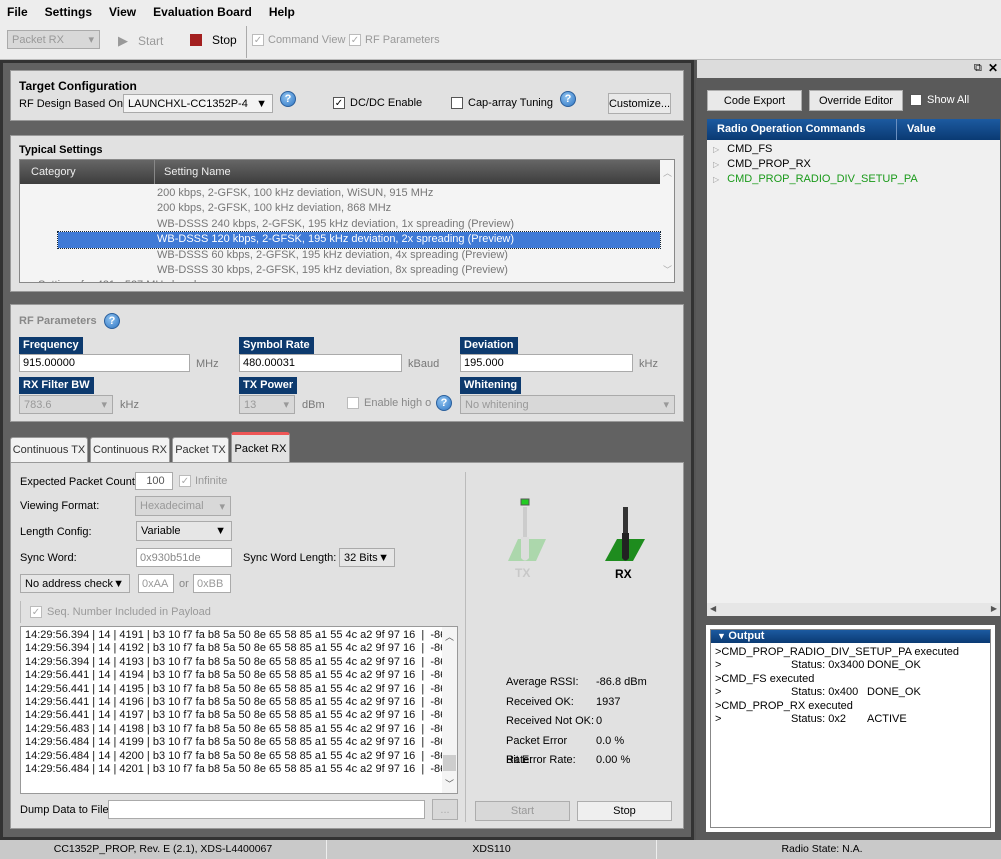 This screenshot has width=1001, height=859. I want to click on infinite-checkbox: ✓ Infinite, so click(203, 481).